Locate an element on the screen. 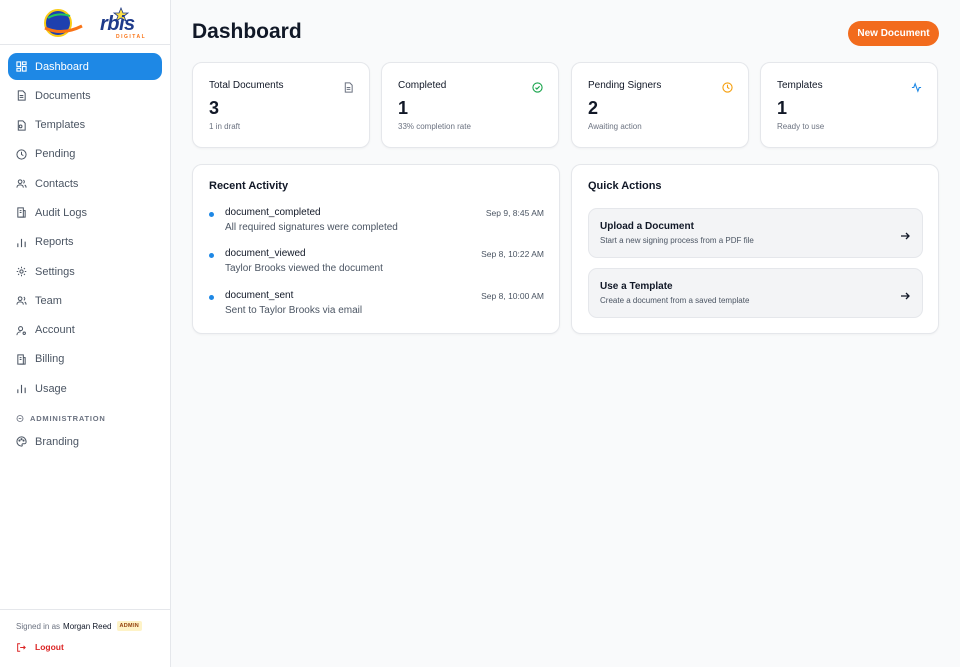 The width and height of the screenshot is (960, 667). stat-value: 3 is located at coordinates (214, 108).